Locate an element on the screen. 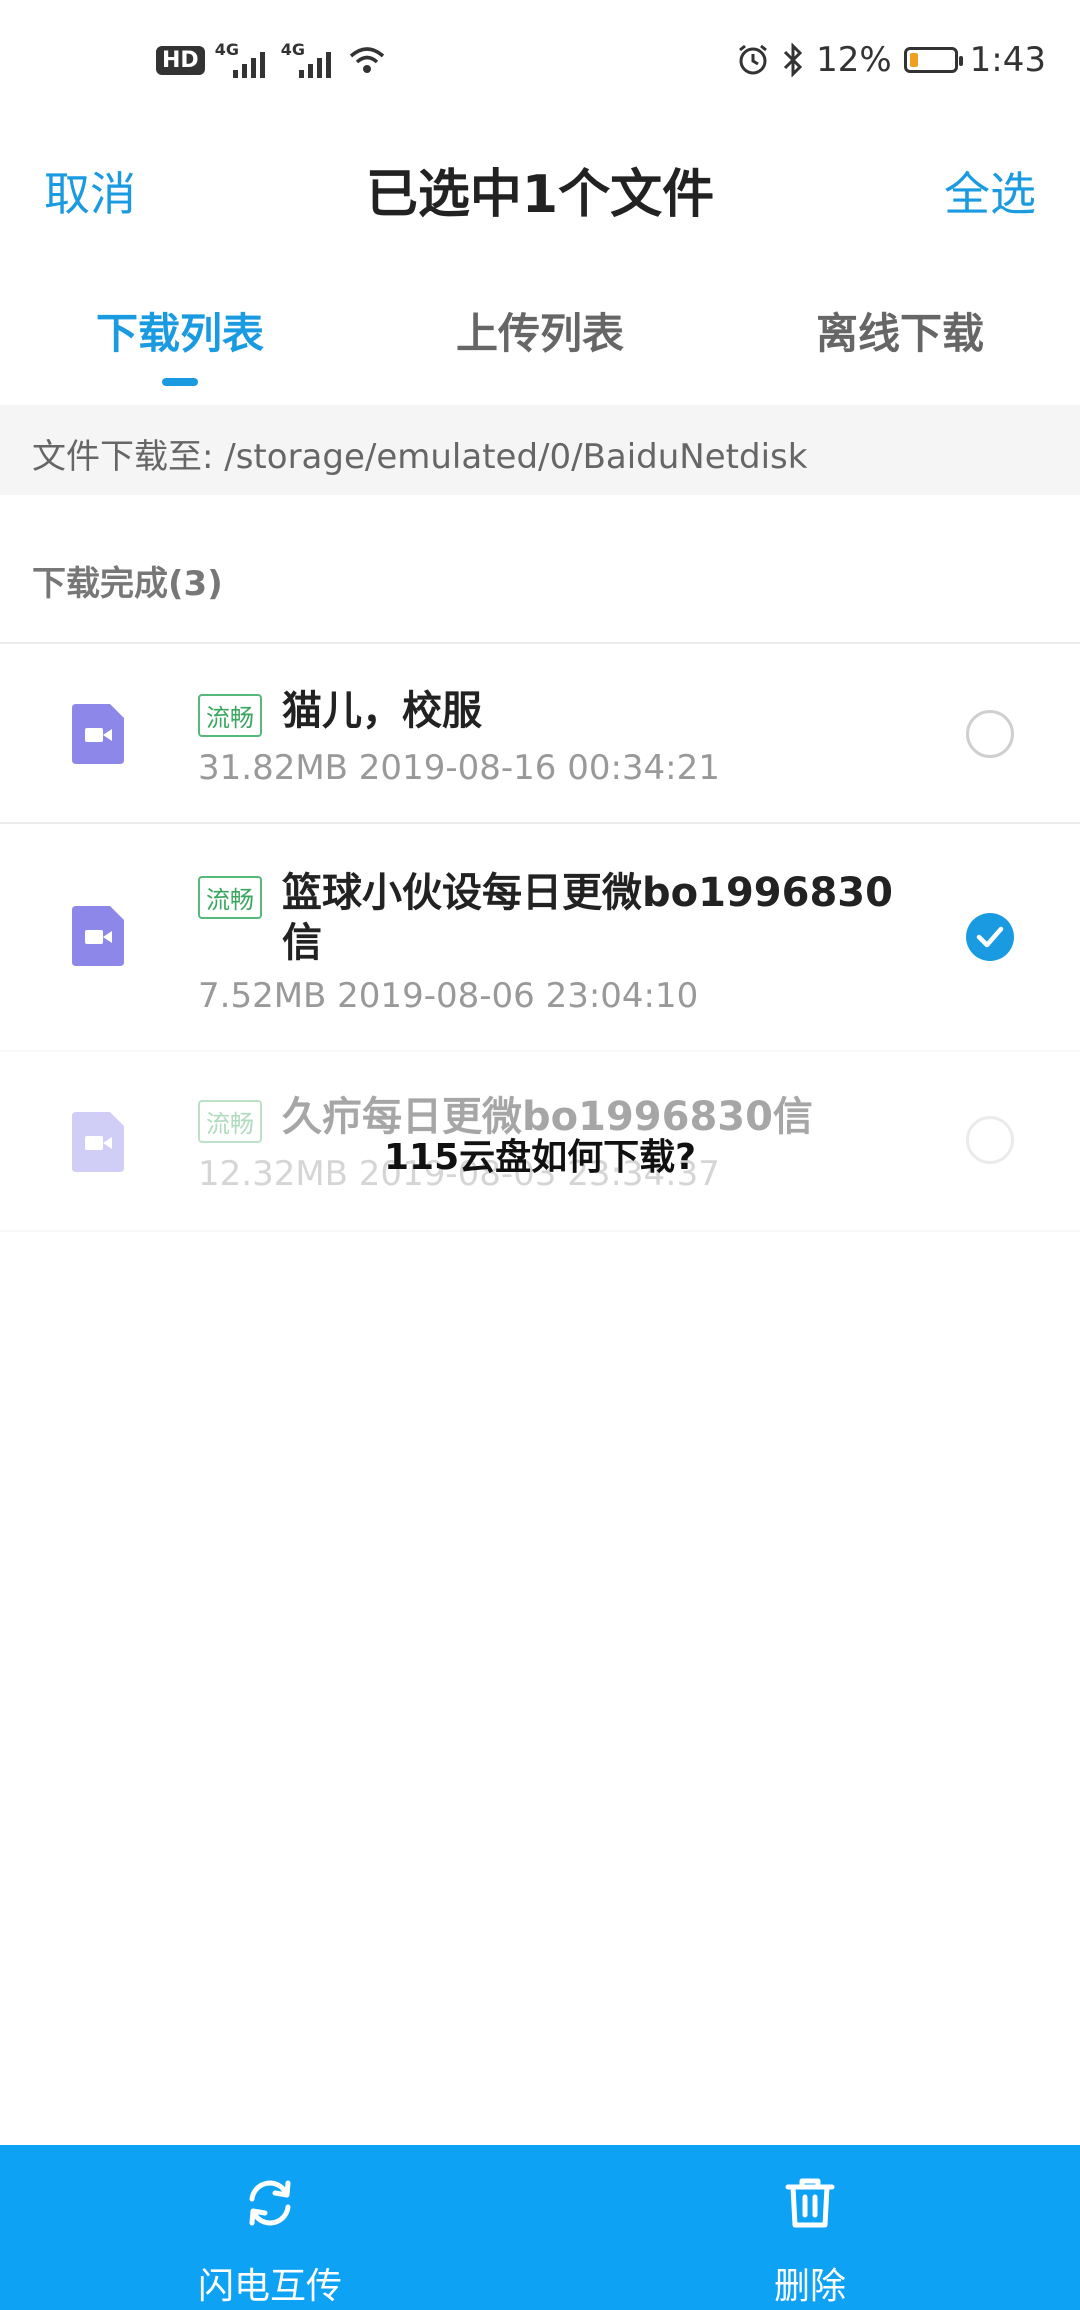 The image size is (1080, 2310). flash-transfer-label: 闪电互传 is located at coordinates (269, 2286).